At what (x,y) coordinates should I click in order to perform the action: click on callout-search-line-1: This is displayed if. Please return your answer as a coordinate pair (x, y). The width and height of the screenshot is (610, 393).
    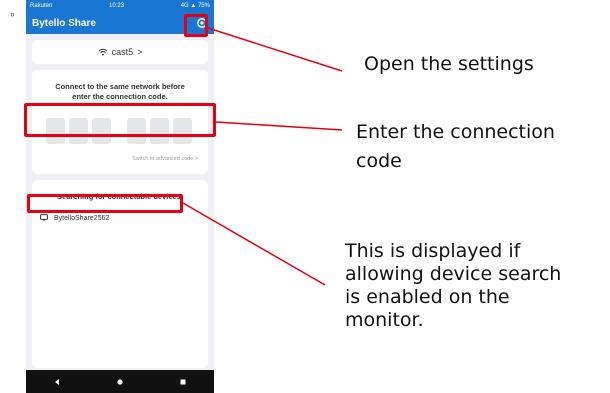
    Looking at the image, I should click on (433, 251).